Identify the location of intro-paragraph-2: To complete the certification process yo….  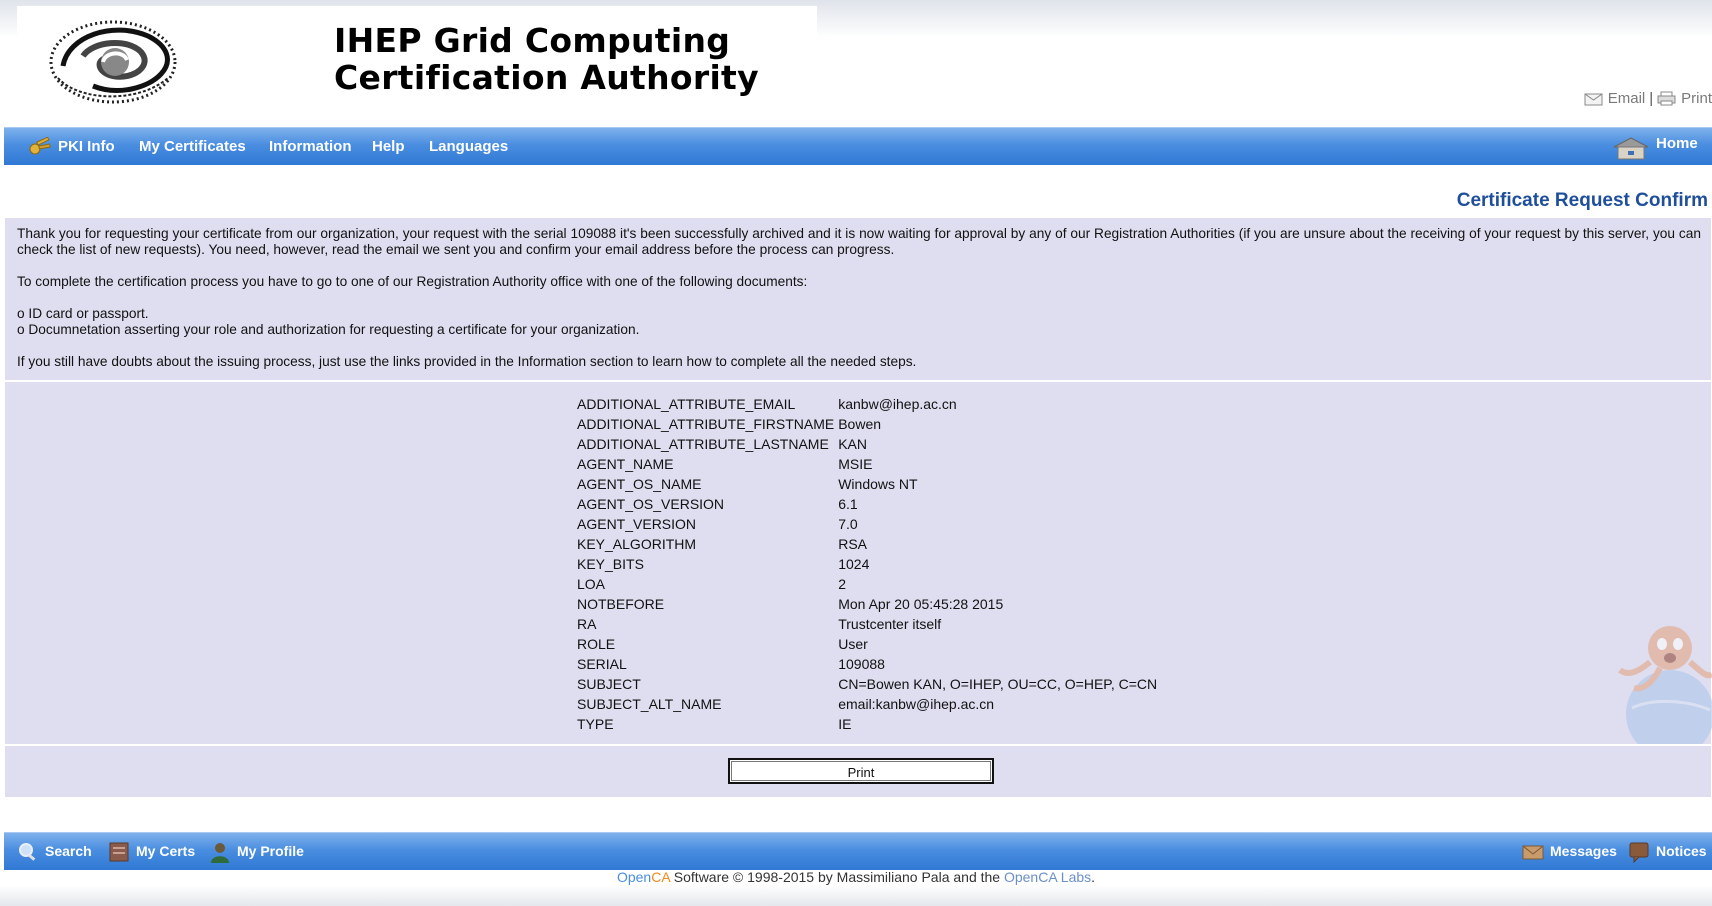
(412, 281).